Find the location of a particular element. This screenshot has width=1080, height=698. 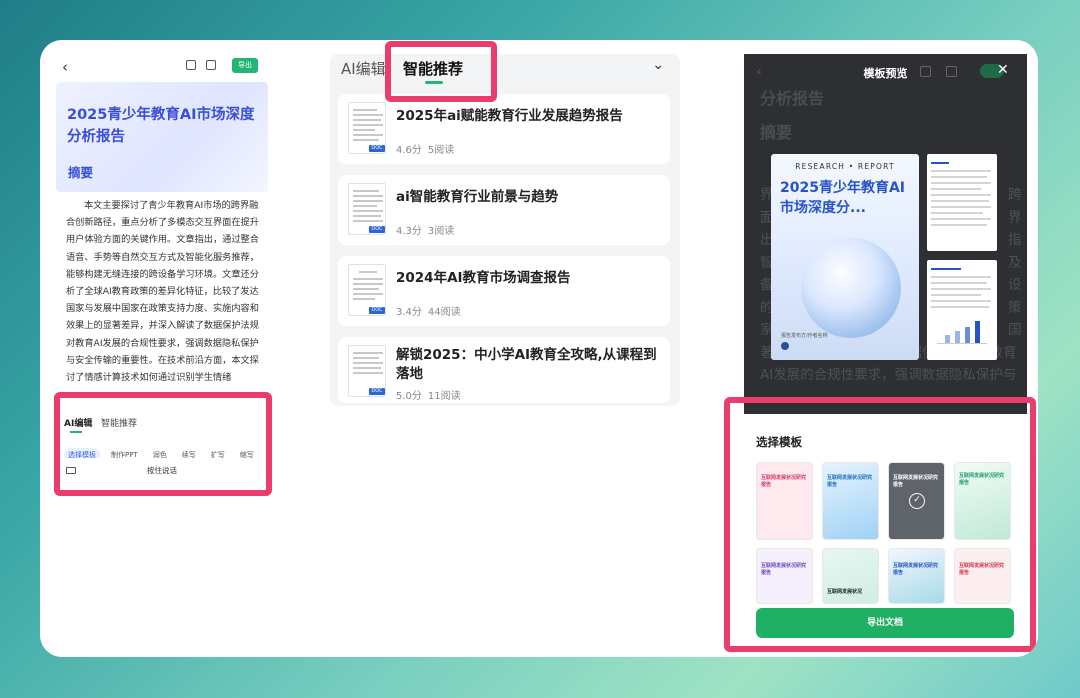

abstract-heading: 摘要 is located at coordinates (81, 172).